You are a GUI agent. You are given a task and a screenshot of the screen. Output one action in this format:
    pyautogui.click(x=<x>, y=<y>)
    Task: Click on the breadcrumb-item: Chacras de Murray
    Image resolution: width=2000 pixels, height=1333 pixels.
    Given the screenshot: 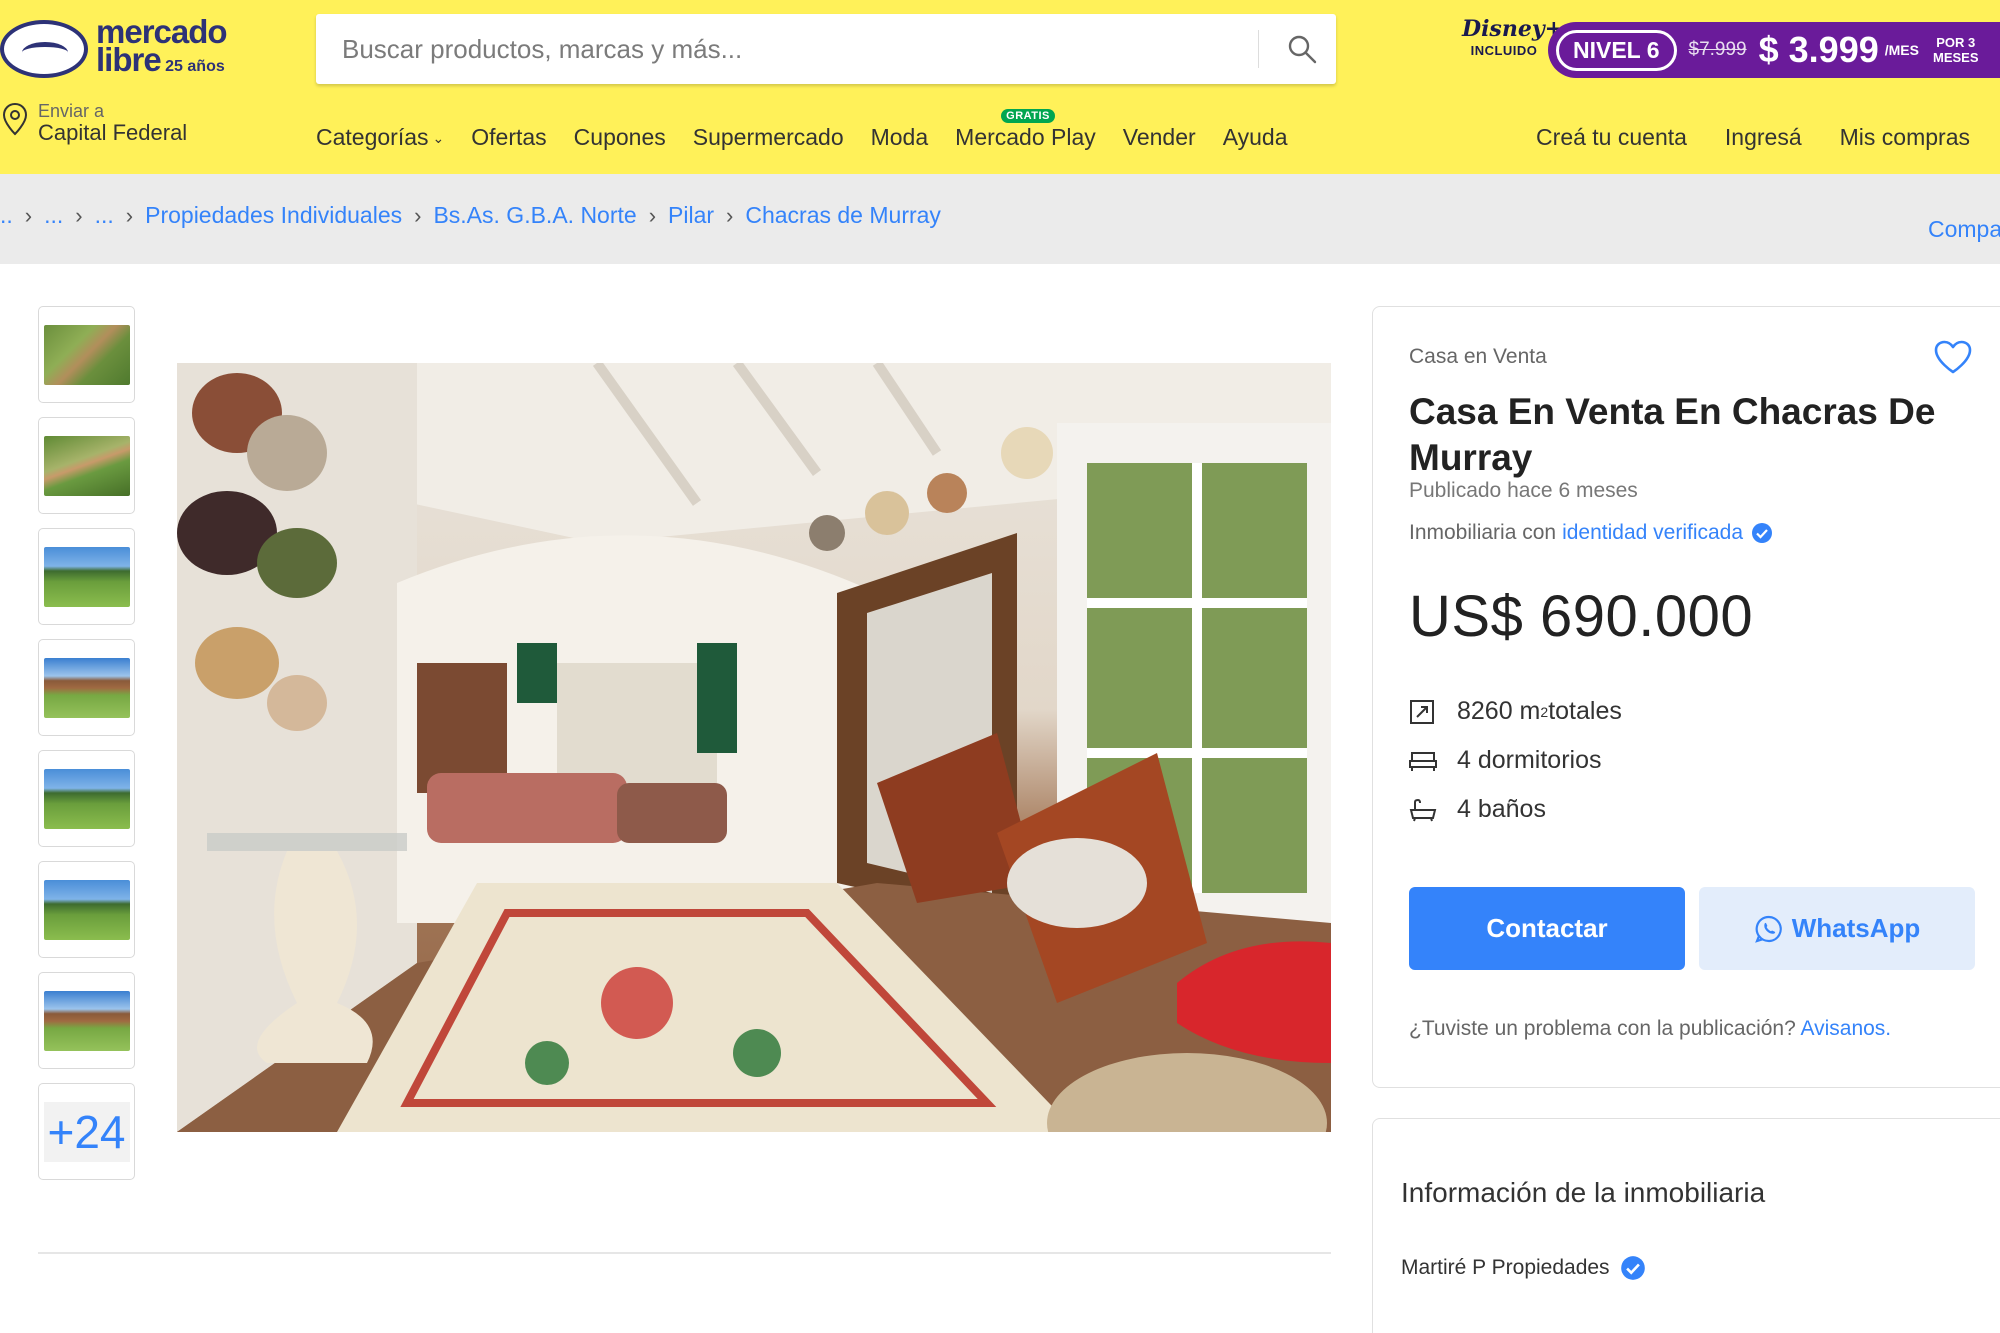 What is the action you would take?
    pyautogui.click(x=843, y=215)
    